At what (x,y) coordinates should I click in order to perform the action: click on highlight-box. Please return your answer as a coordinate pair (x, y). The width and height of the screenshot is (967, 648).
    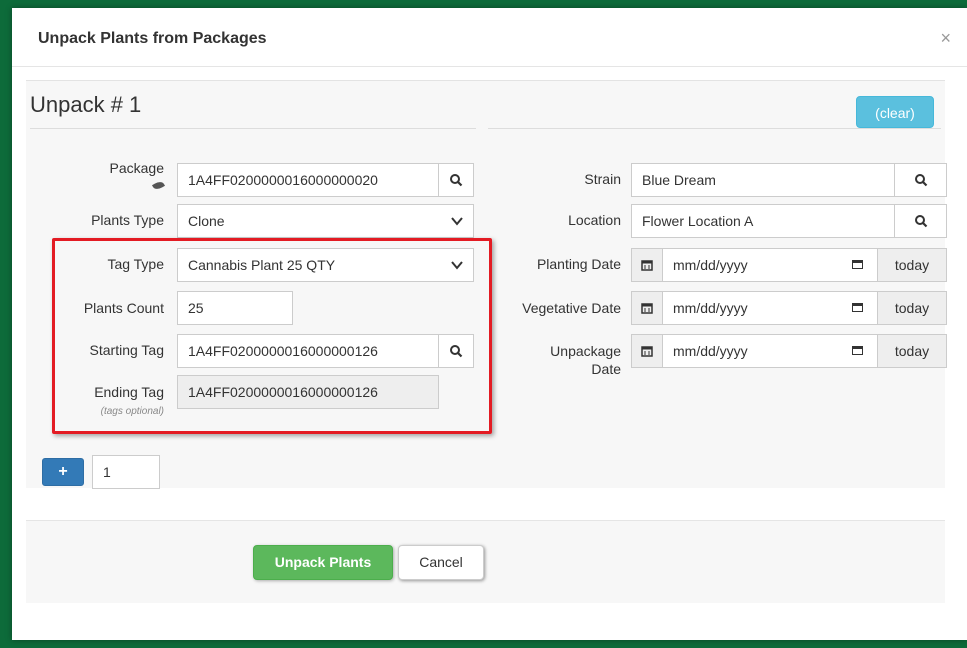
    Looking at the image, I should click on (272, 336).